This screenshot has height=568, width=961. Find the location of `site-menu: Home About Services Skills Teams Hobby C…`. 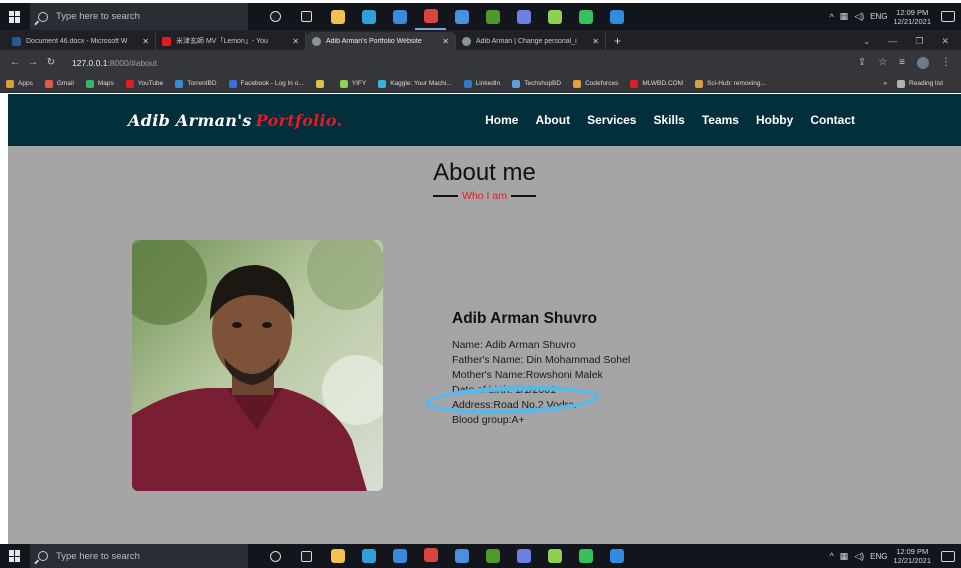

site-menu: Home About Services Skills Teams Hobby C… is located at coordinates (670, 120).